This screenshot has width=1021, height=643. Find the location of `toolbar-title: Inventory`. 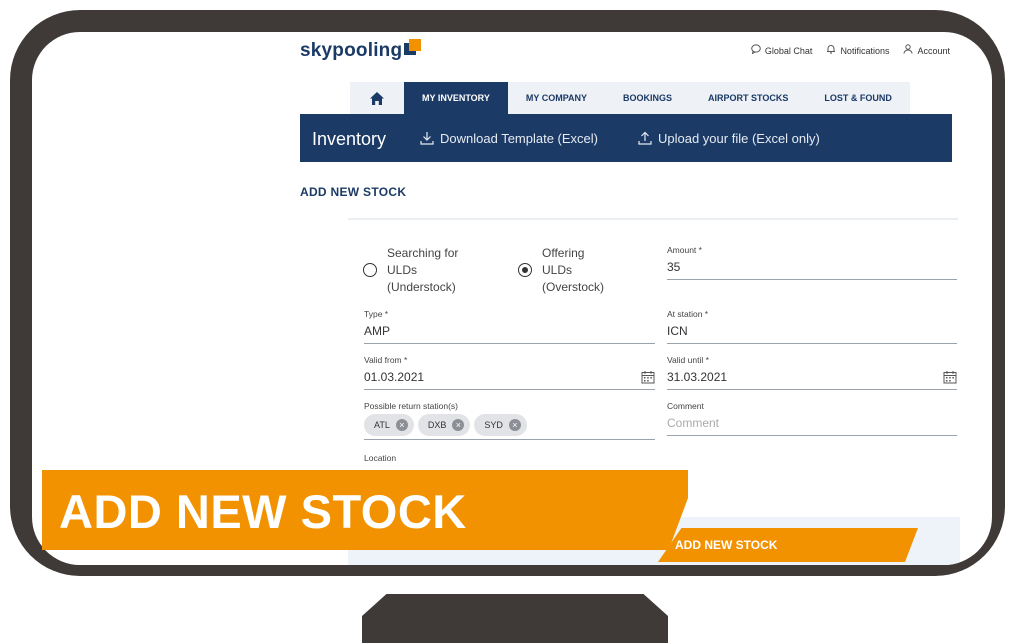

toolbar-title: Inventory is located at coordinates (349, 139).